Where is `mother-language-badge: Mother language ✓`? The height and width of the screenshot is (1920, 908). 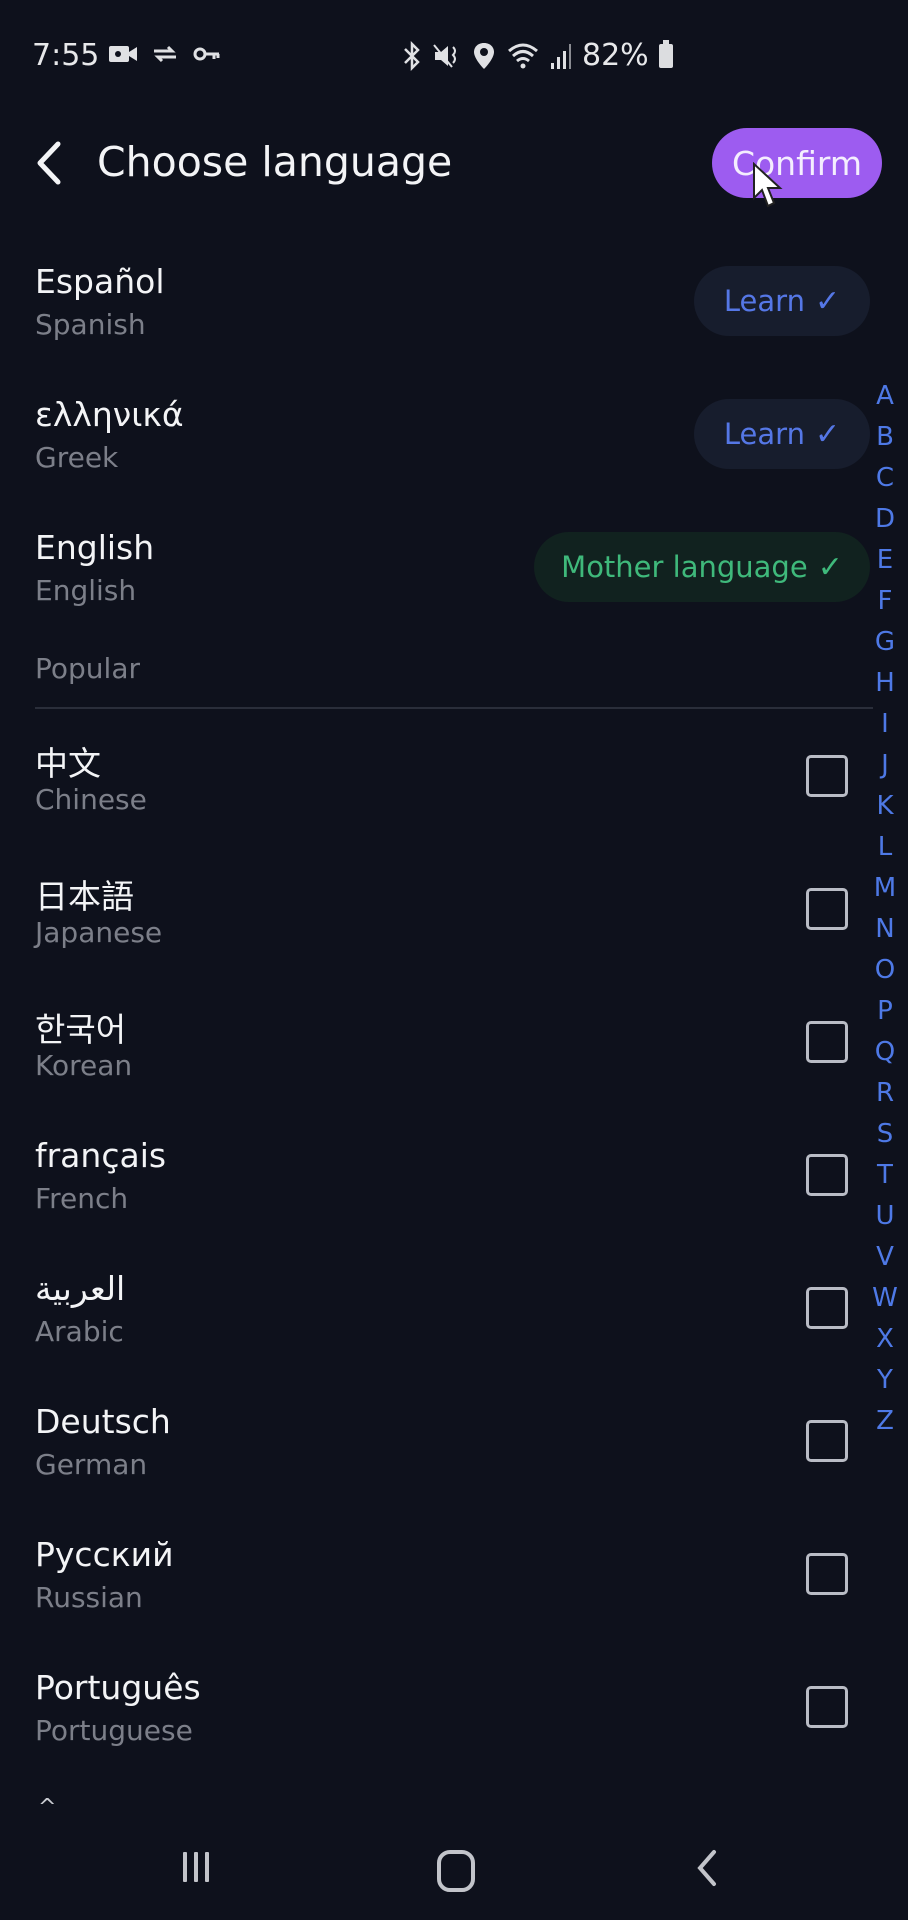 mother-language-badge: Mother language ✓ is located at coordinates (702, 567).